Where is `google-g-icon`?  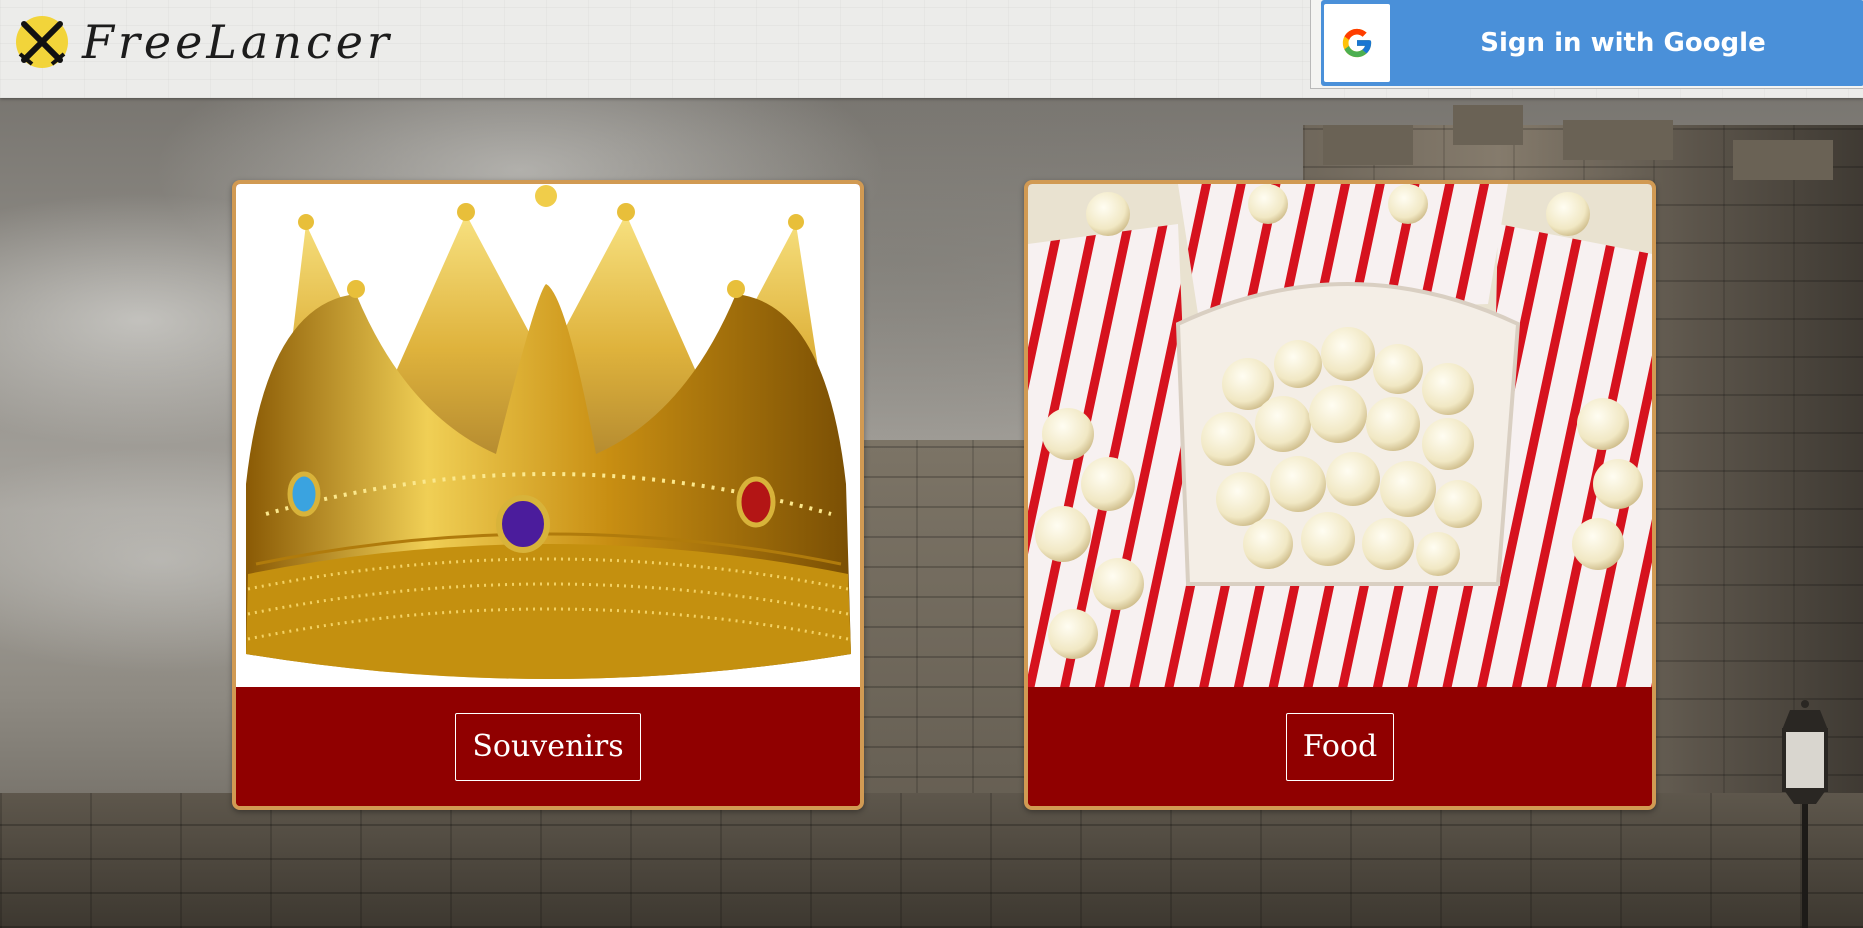
google-g-icon is located at coordinates (1357, 43).